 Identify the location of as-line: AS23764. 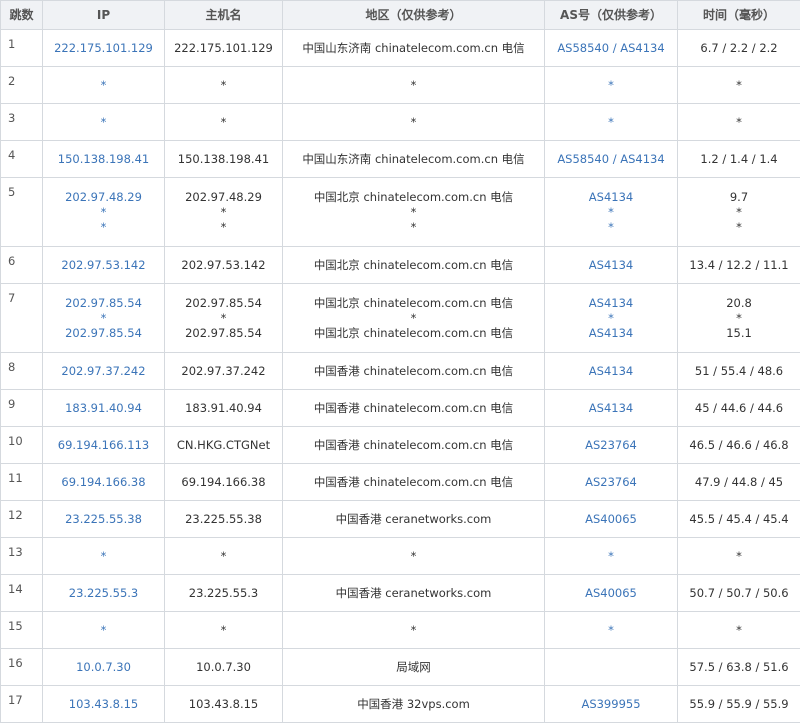
(611, 482).